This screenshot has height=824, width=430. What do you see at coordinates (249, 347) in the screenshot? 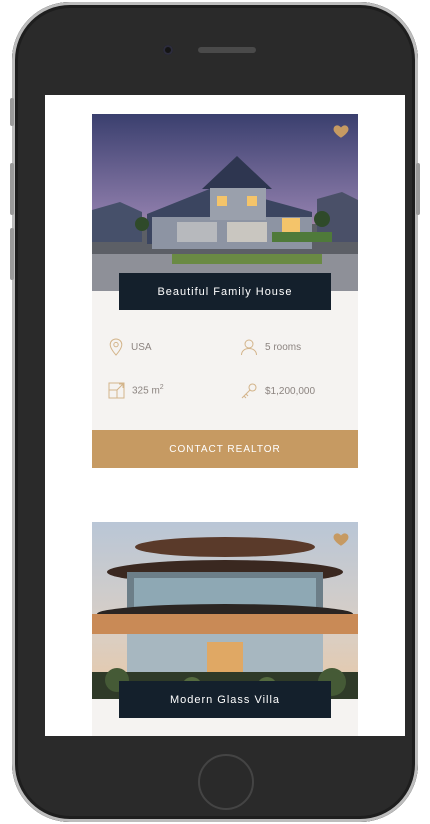
I see `user-icon` at bounding box center [249, 347].